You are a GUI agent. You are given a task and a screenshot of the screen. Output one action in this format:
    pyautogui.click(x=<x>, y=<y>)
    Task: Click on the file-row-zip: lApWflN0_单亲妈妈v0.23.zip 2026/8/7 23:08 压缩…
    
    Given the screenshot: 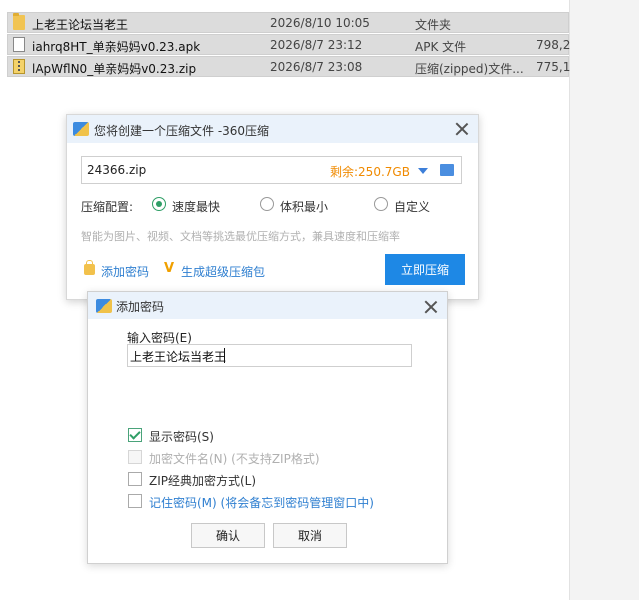 What is the action you would take?
    pyautogui.click(x=288, y=66)
    